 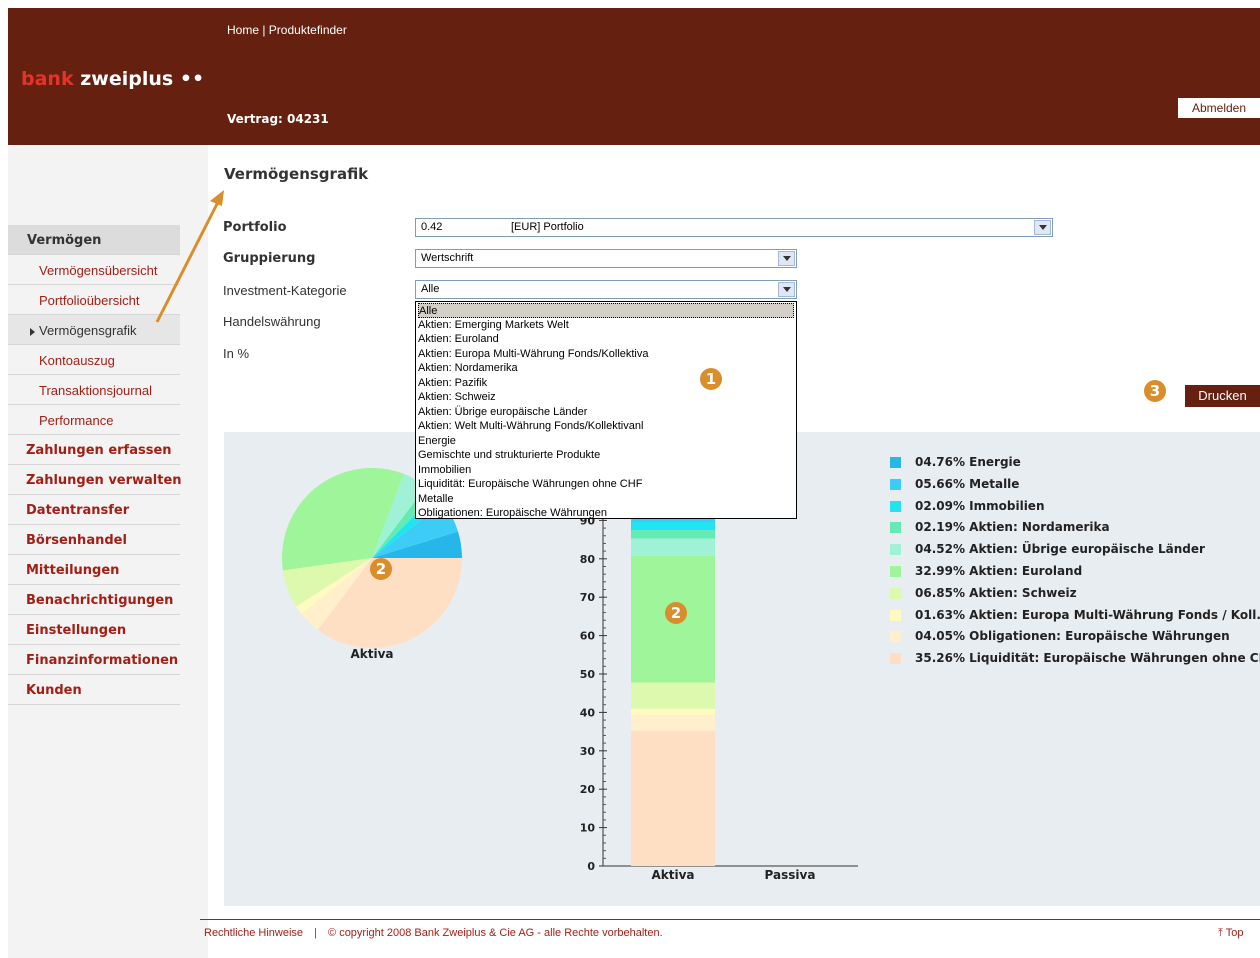 What do you see at coordinates (272, 321) in the screenshot?
I see `currency-label: Handelswährung` at bounding box center [272, 321].